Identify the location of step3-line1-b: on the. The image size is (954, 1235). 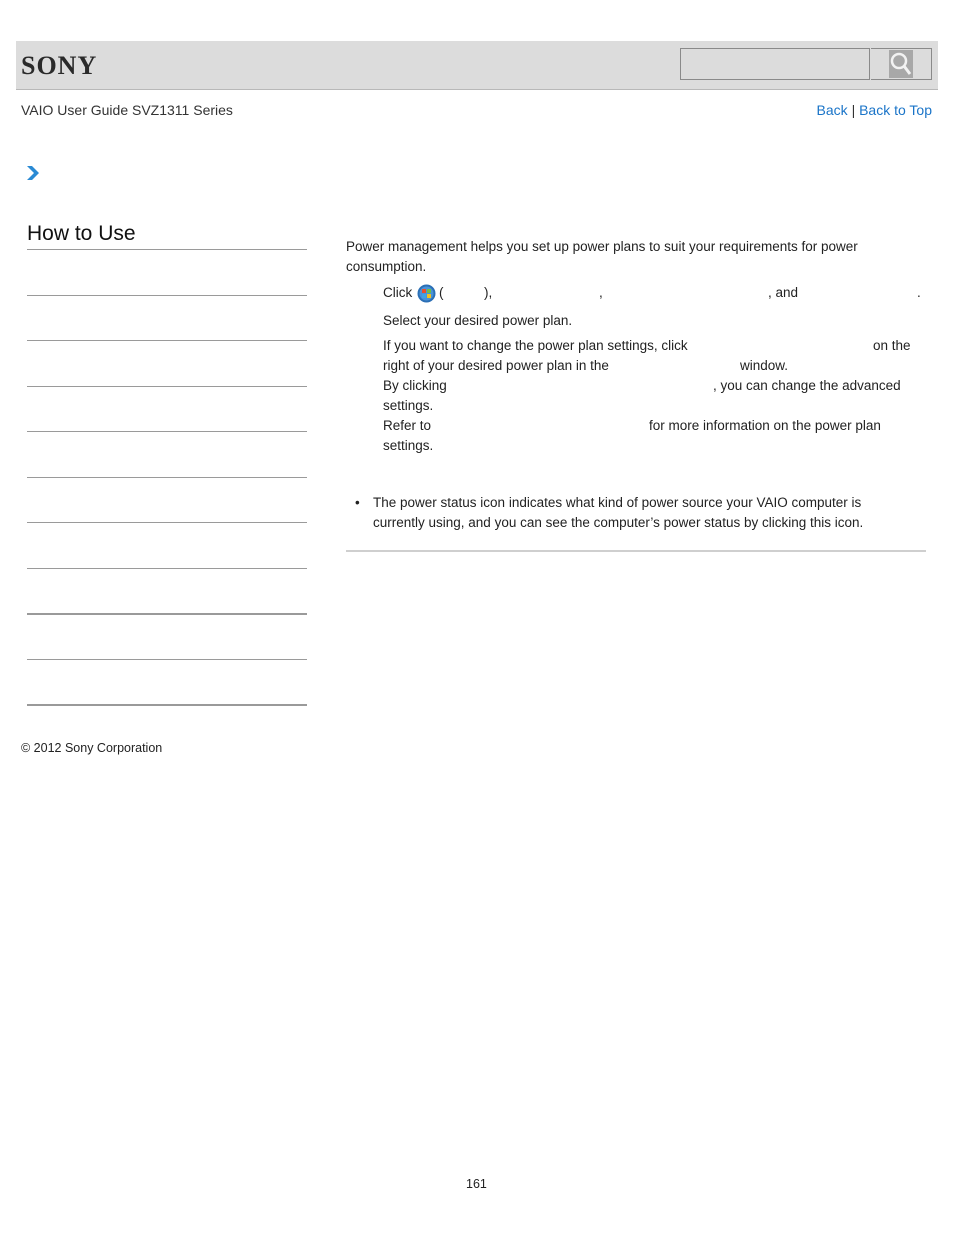
(892, 345).